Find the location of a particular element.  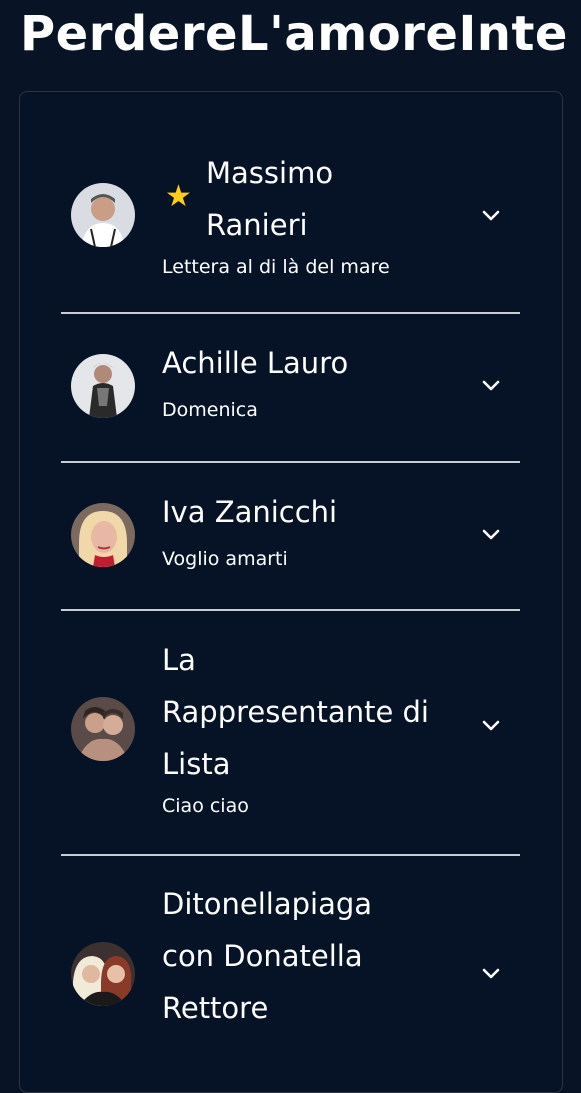

list-item: Achille Lauro Domenica is located at coordinates (290, 394).